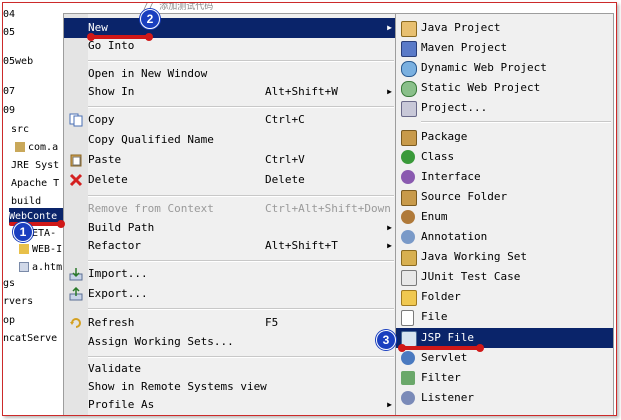 The image size is (621, 420). Describe the element at coordinates (150, 19) in the screenshot. I see `step-2-badge: 2` at that location.